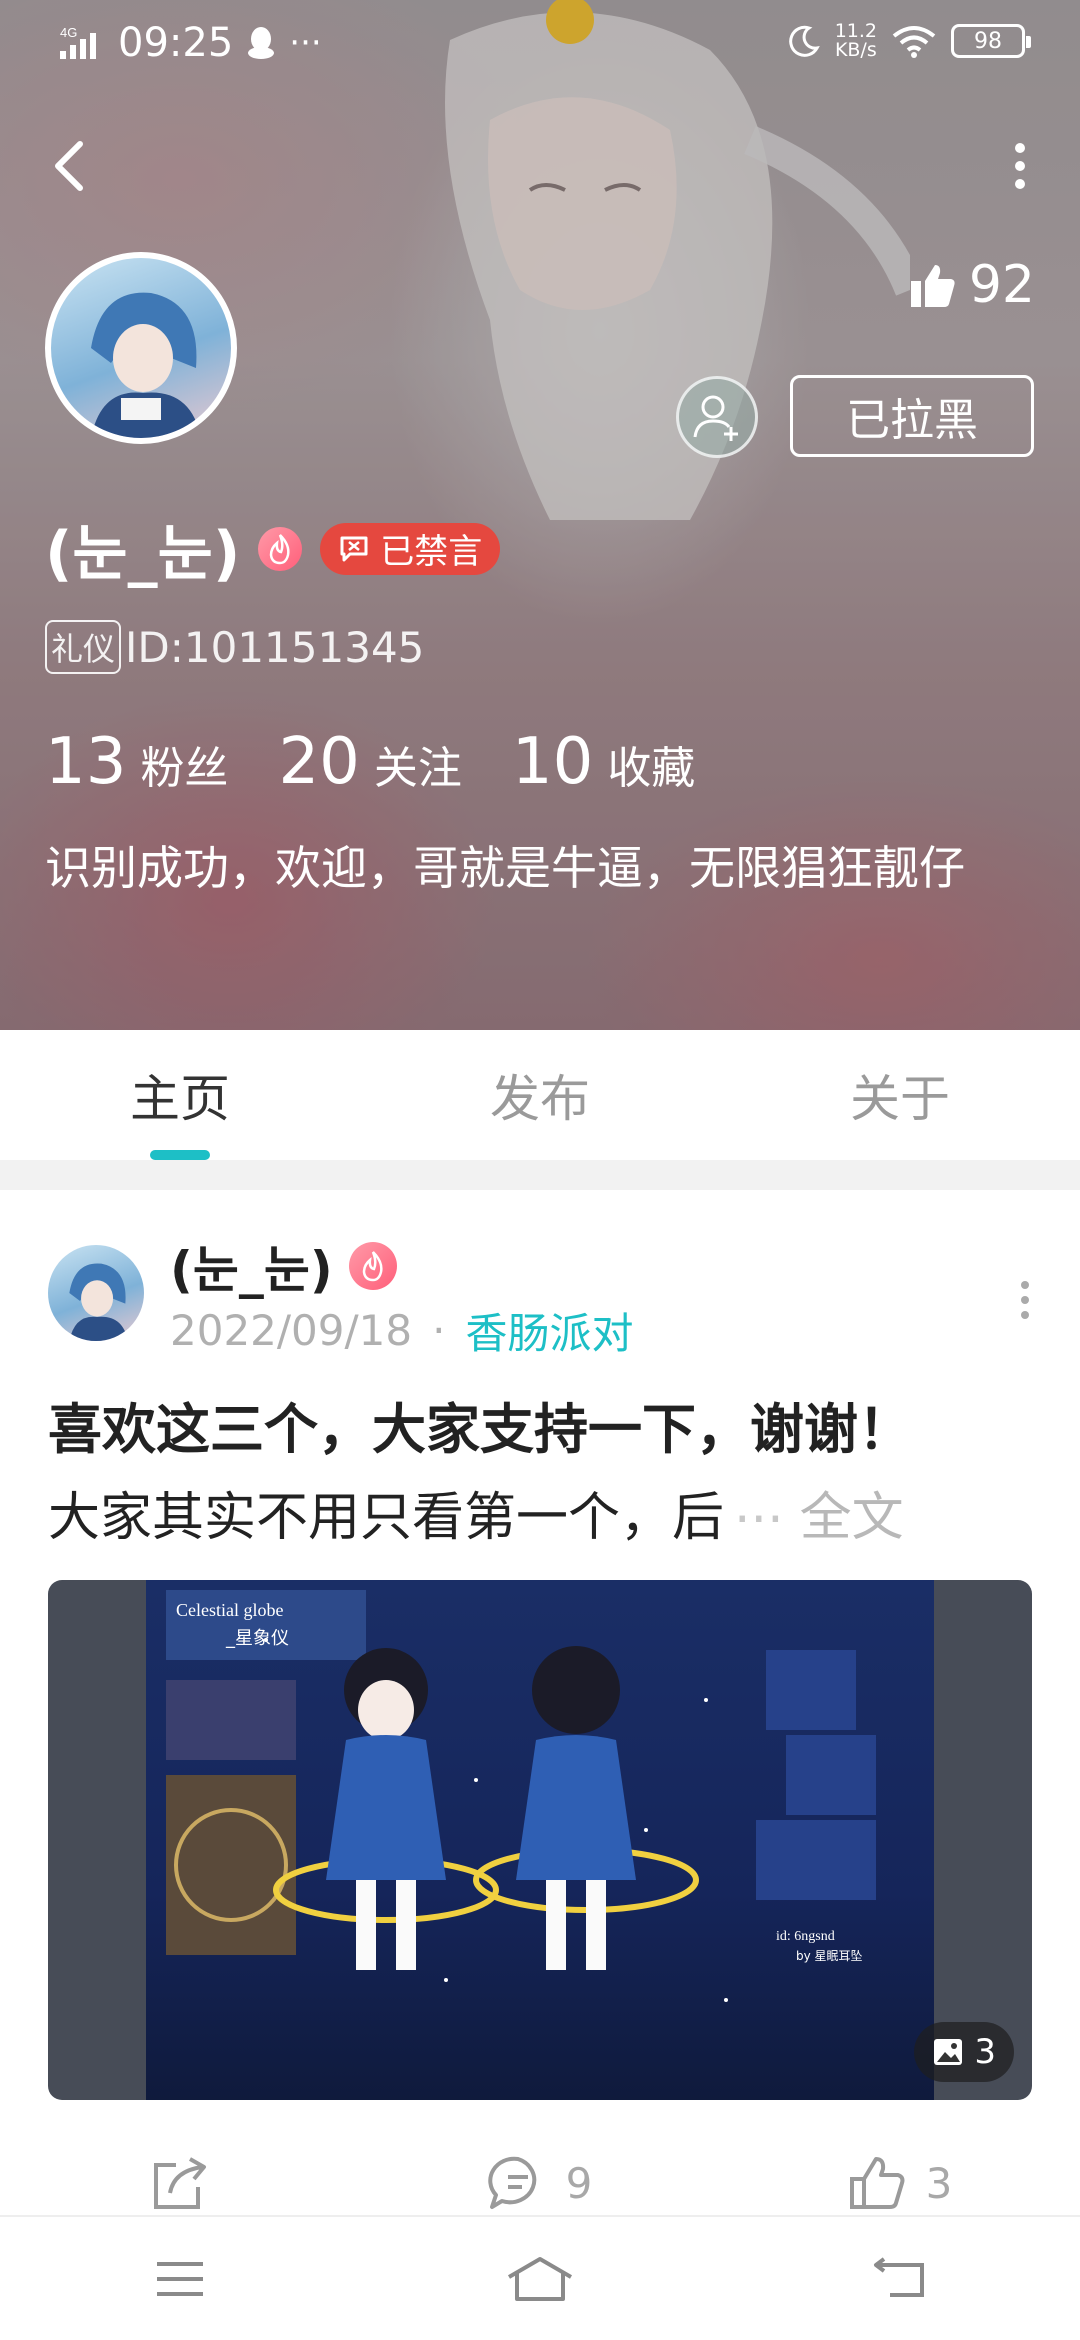  I want to click on mute-chat-icon, so click(354, 548).